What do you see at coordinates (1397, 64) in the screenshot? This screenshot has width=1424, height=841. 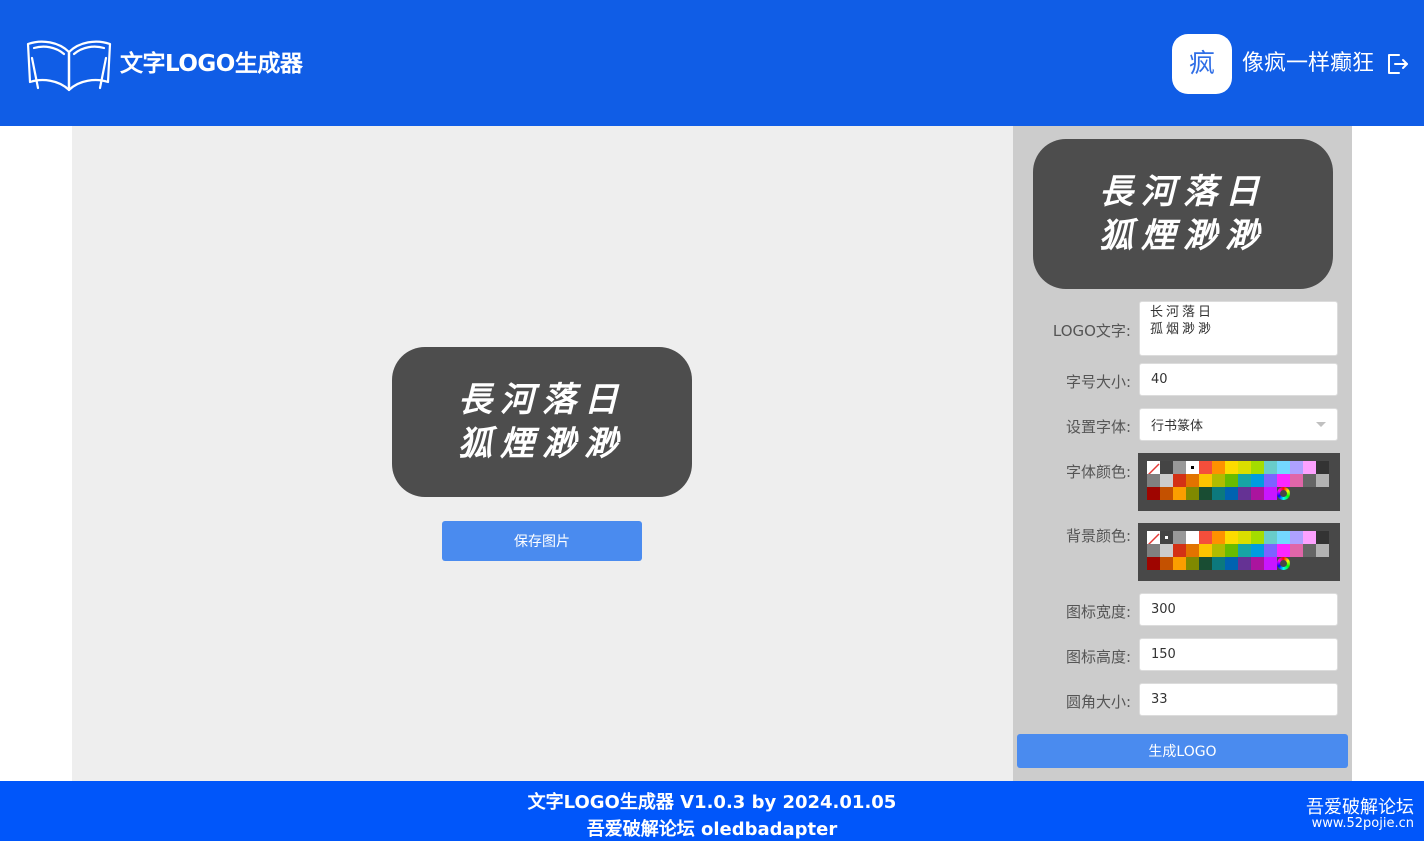 I see `logout-icon` at bounding box center [1397, 64].